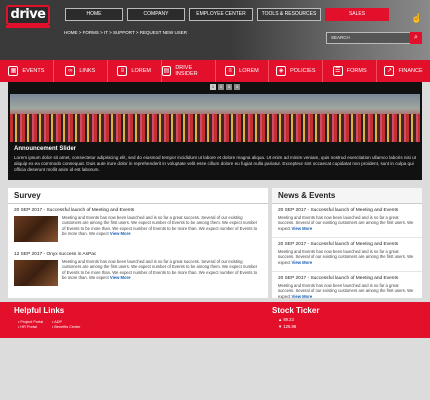 Image resolution: width=430 pixels, height=400 pixels. Describe the element at coordinates (87, 71) in the screenshot. I see `category-label: LINKS` at that location.